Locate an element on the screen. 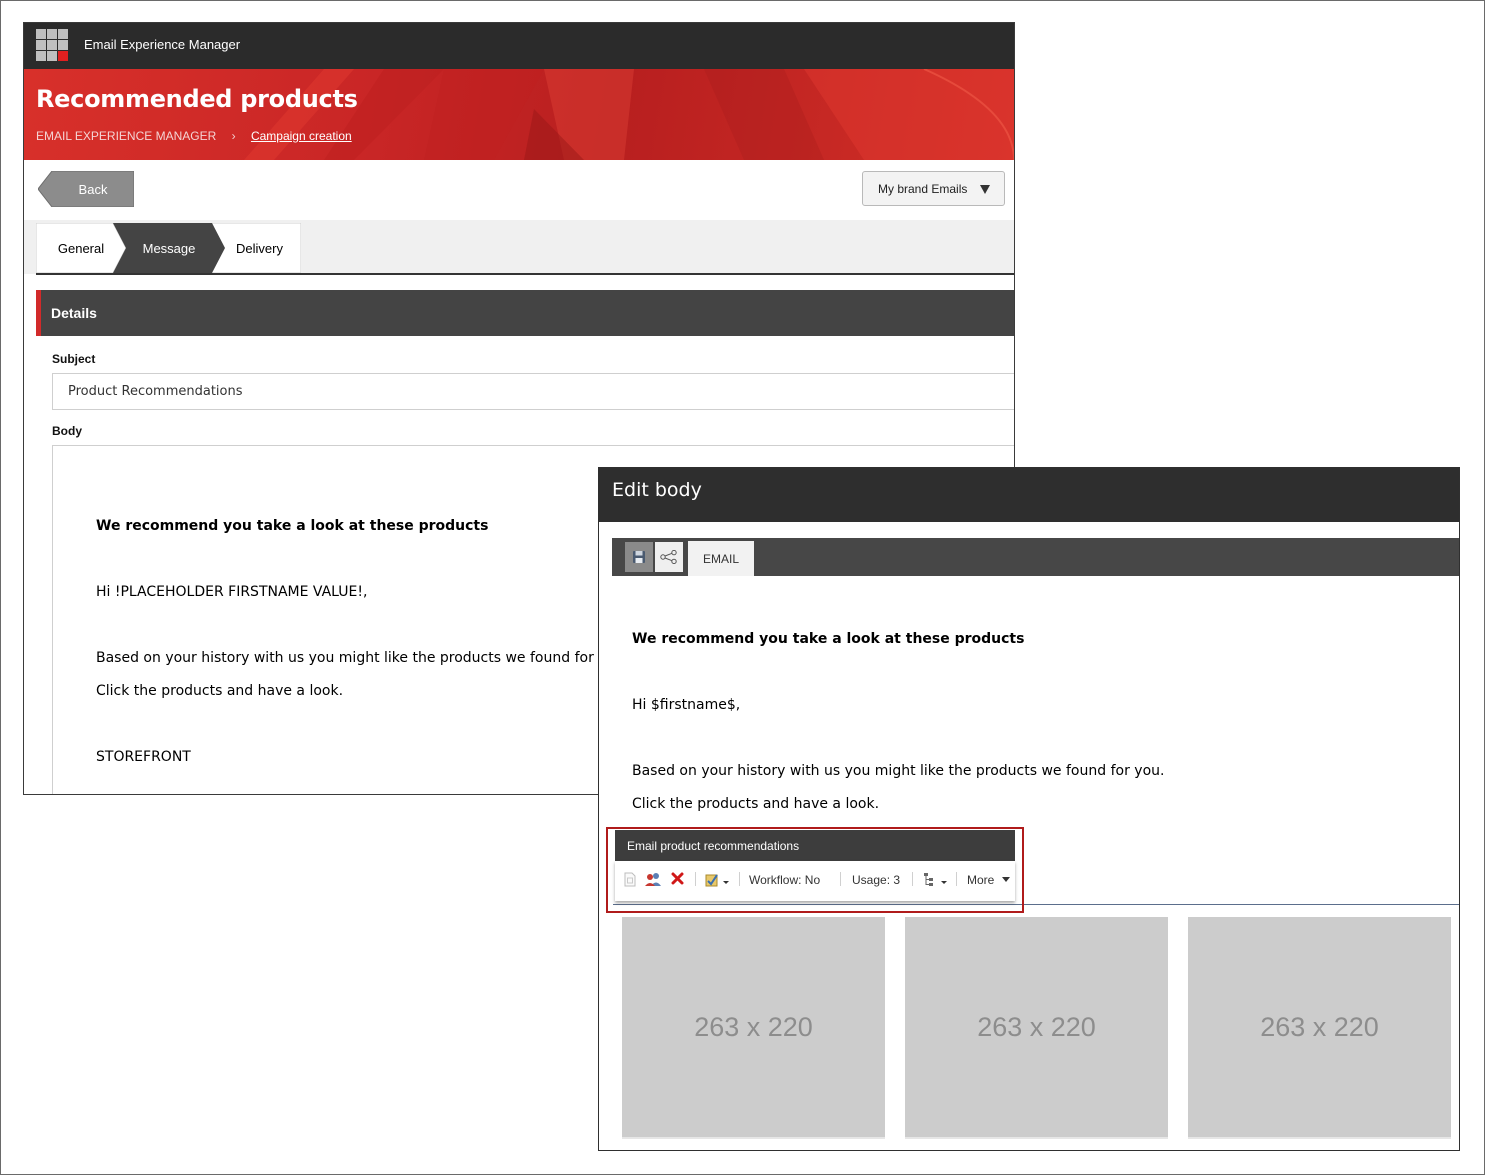 The height and width of the screenshot is (1175, 1485). dialog-header: Edit body is located at coordinates (1029, 495).